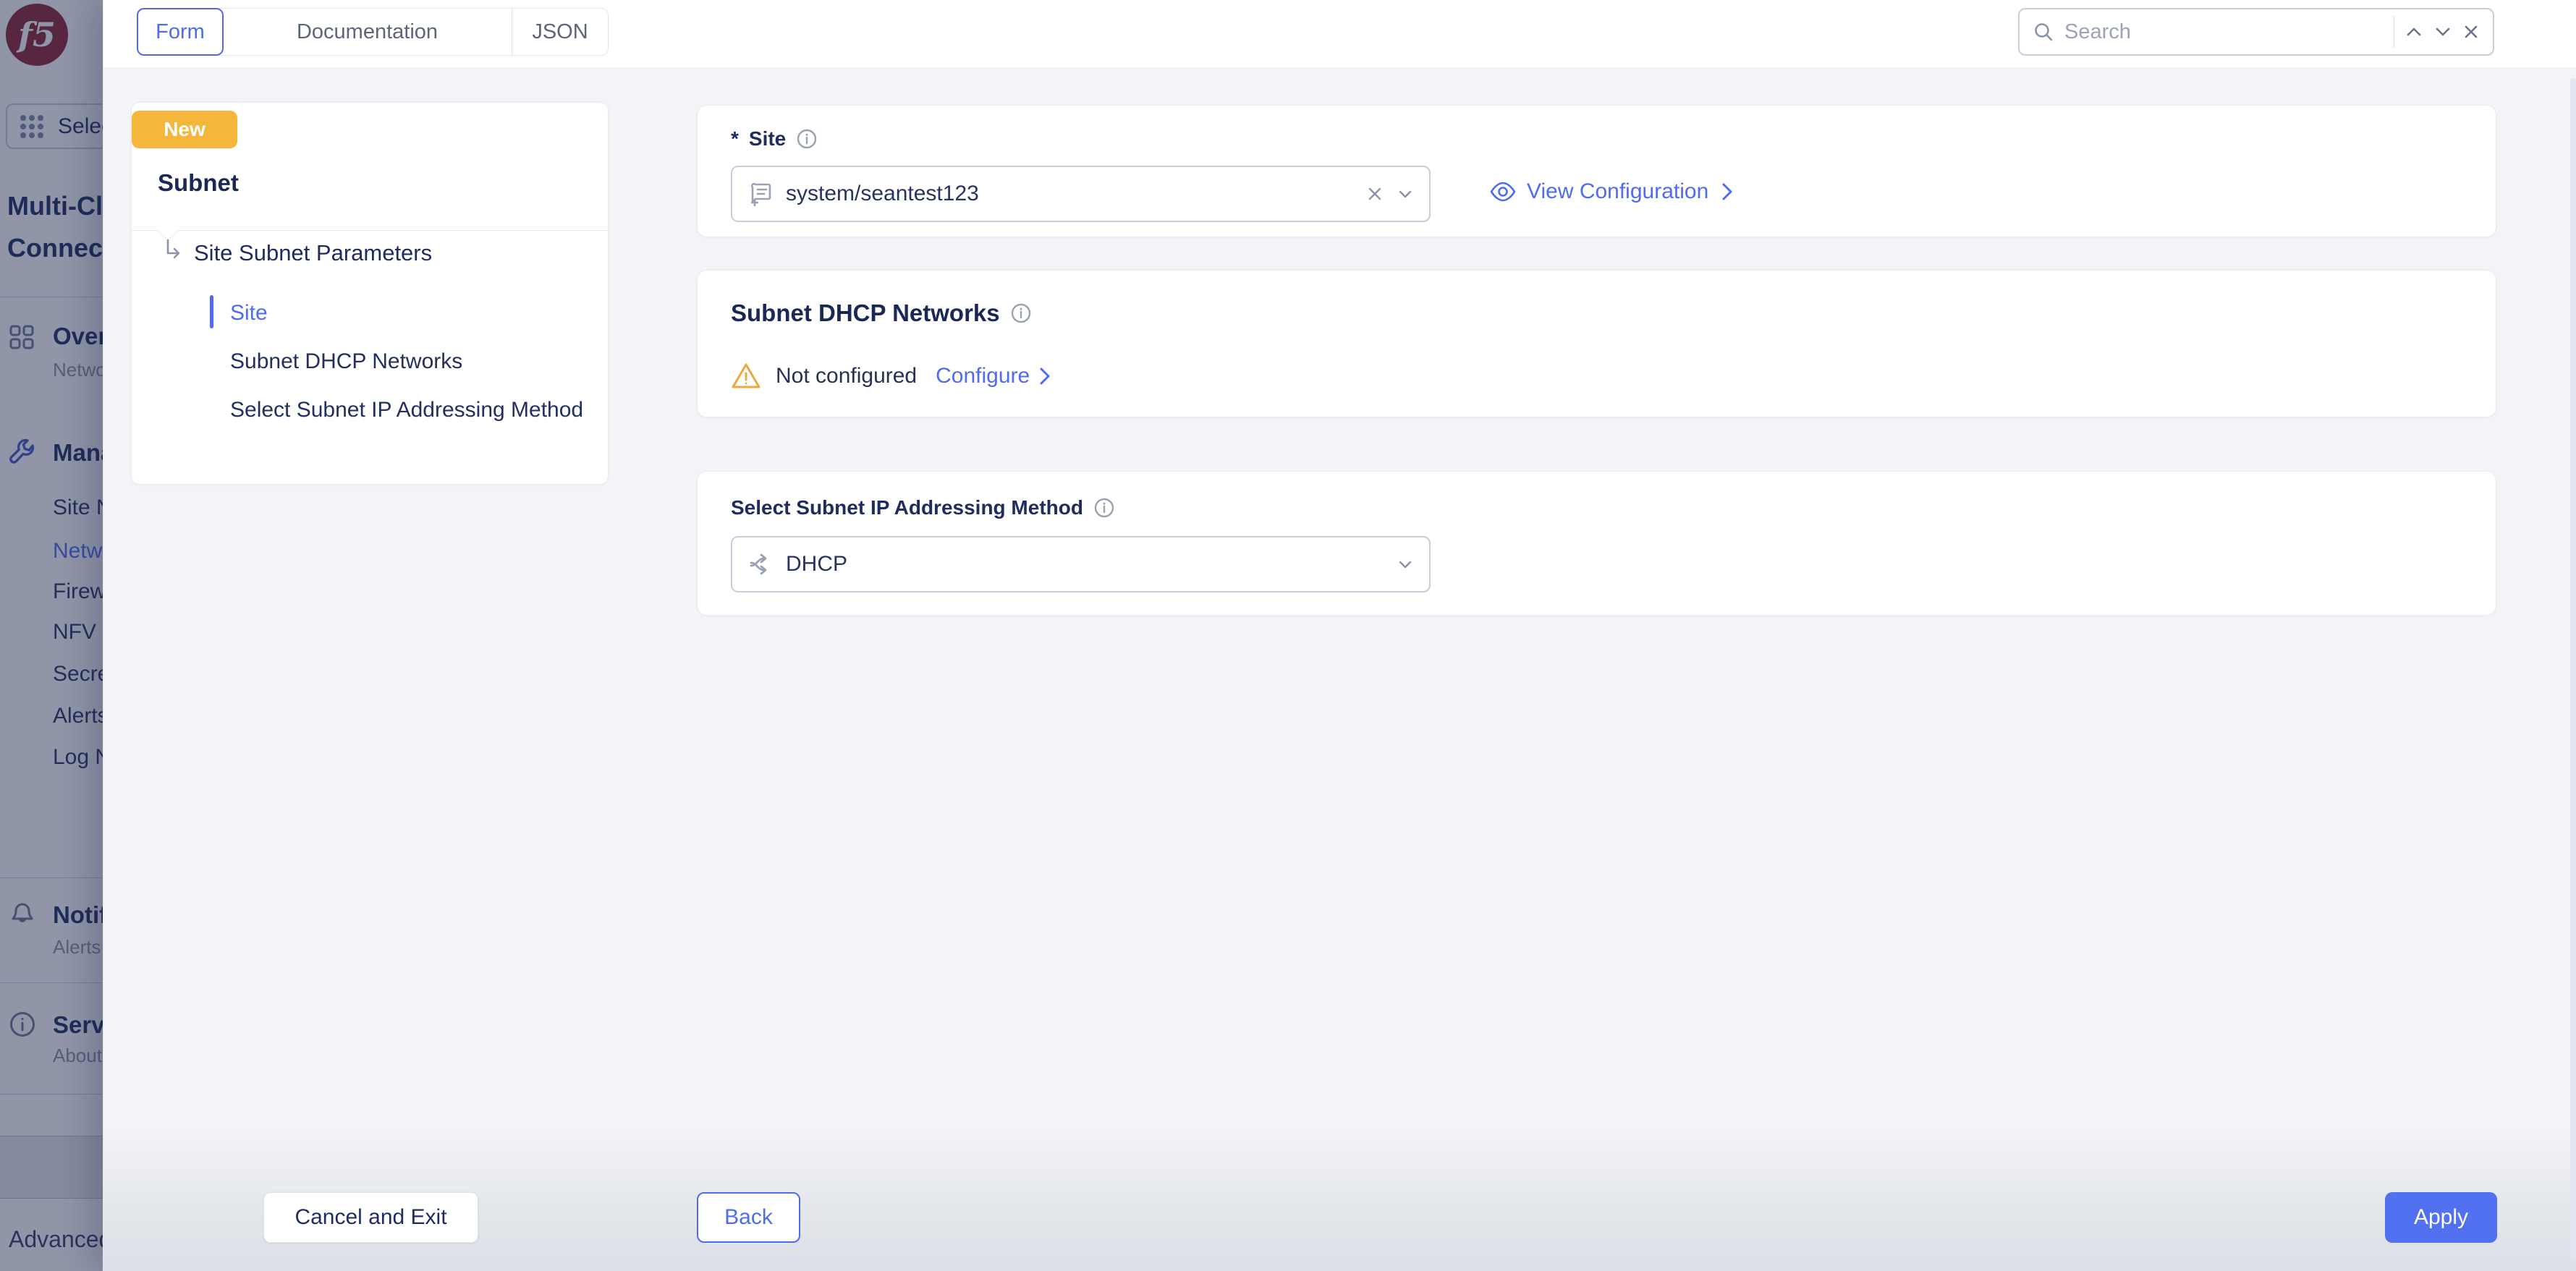  What do you see at coordinates (249, 313) in the screenshot?
I see `tree-item-site: Site` at bounding box center [249, 313].